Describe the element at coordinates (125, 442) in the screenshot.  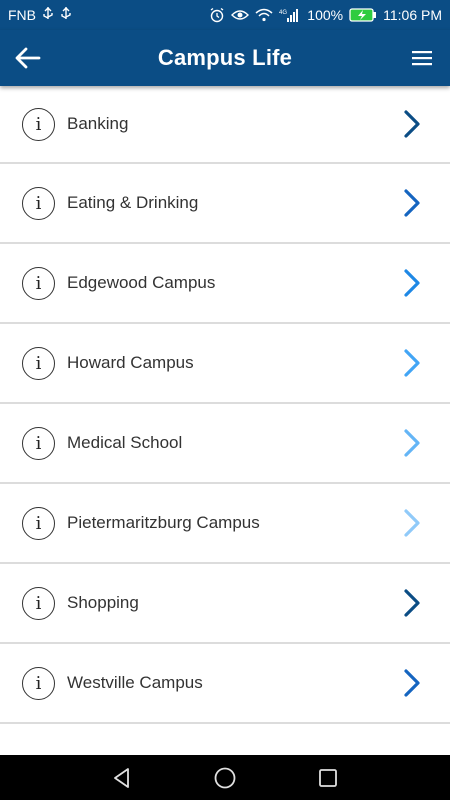
I see `list-item-label: Medical School` at that location.